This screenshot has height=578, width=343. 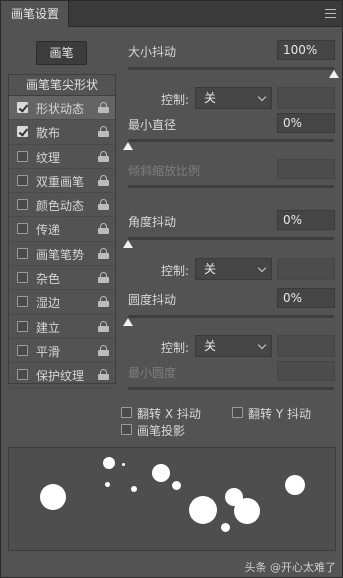 What do you see at coordinates (306, 371) in the screenshot?
I see `min-roundness-field` at bounding box center [306, 371].